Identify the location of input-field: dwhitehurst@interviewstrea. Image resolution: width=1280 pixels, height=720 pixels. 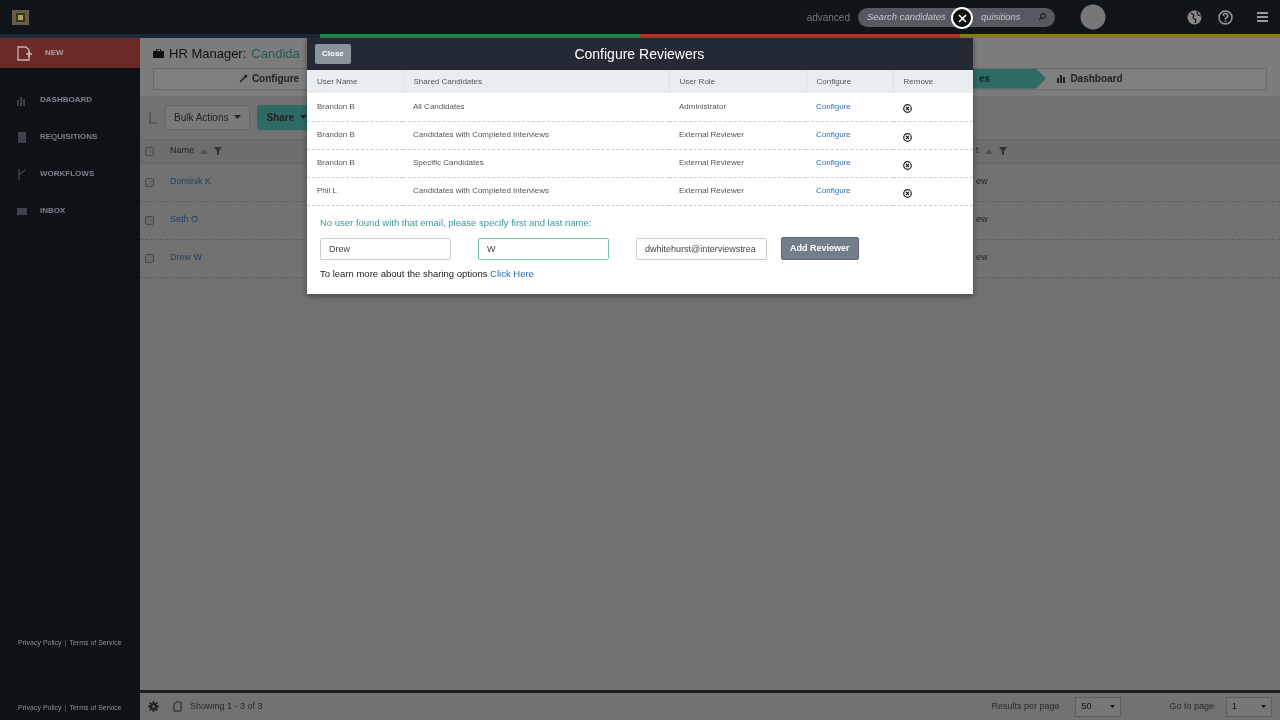
(701, 248).